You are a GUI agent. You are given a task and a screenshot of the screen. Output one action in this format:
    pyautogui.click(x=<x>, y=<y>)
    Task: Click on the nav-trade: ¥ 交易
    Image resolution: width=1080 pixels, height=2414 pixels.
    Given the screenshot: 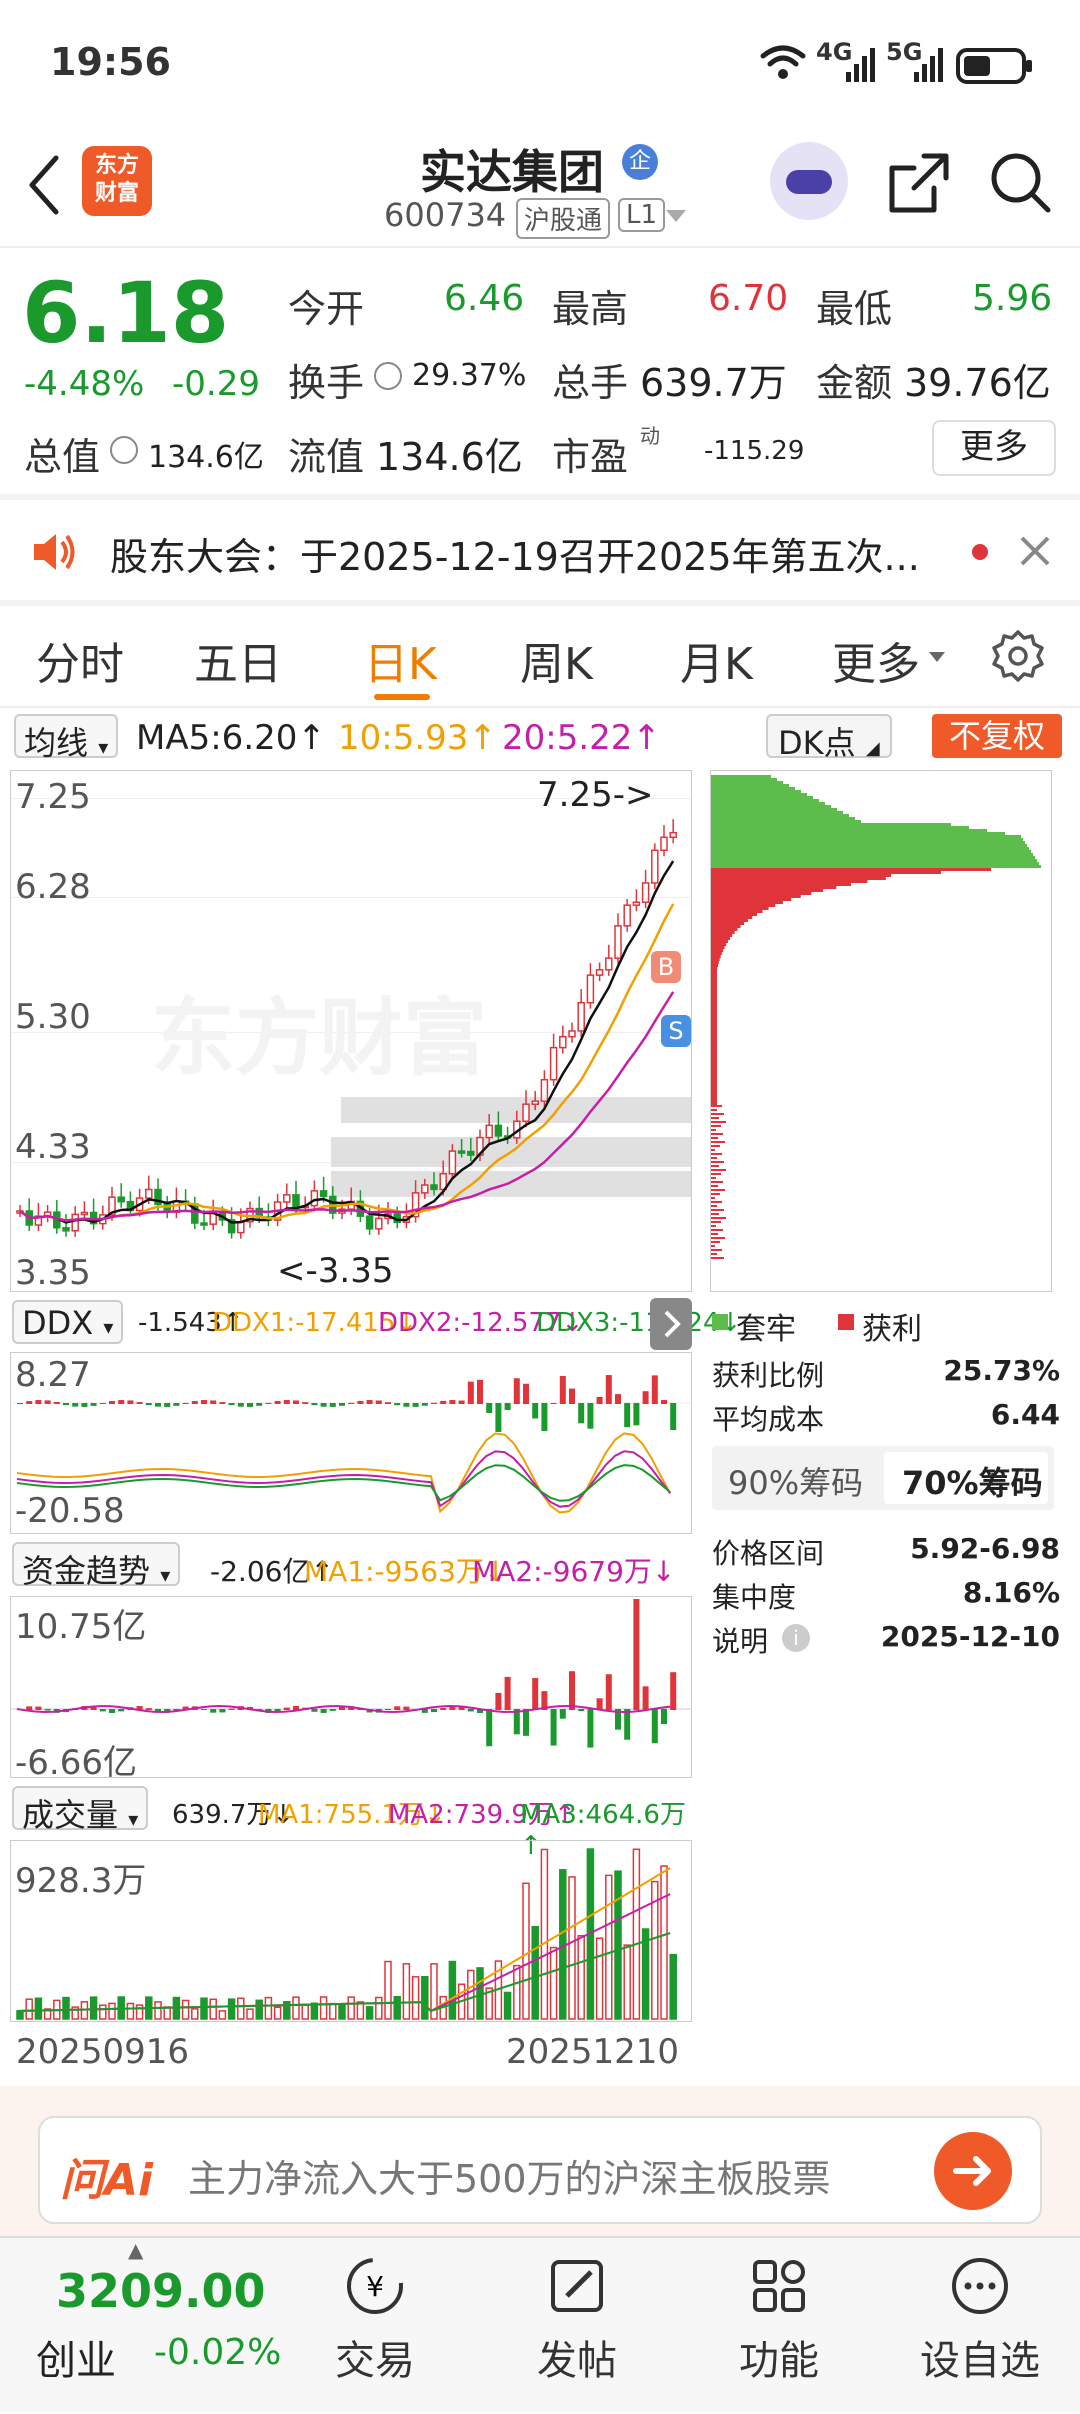 What is the action you would take?
    pyautogui.click(x=375, y=2320)
    